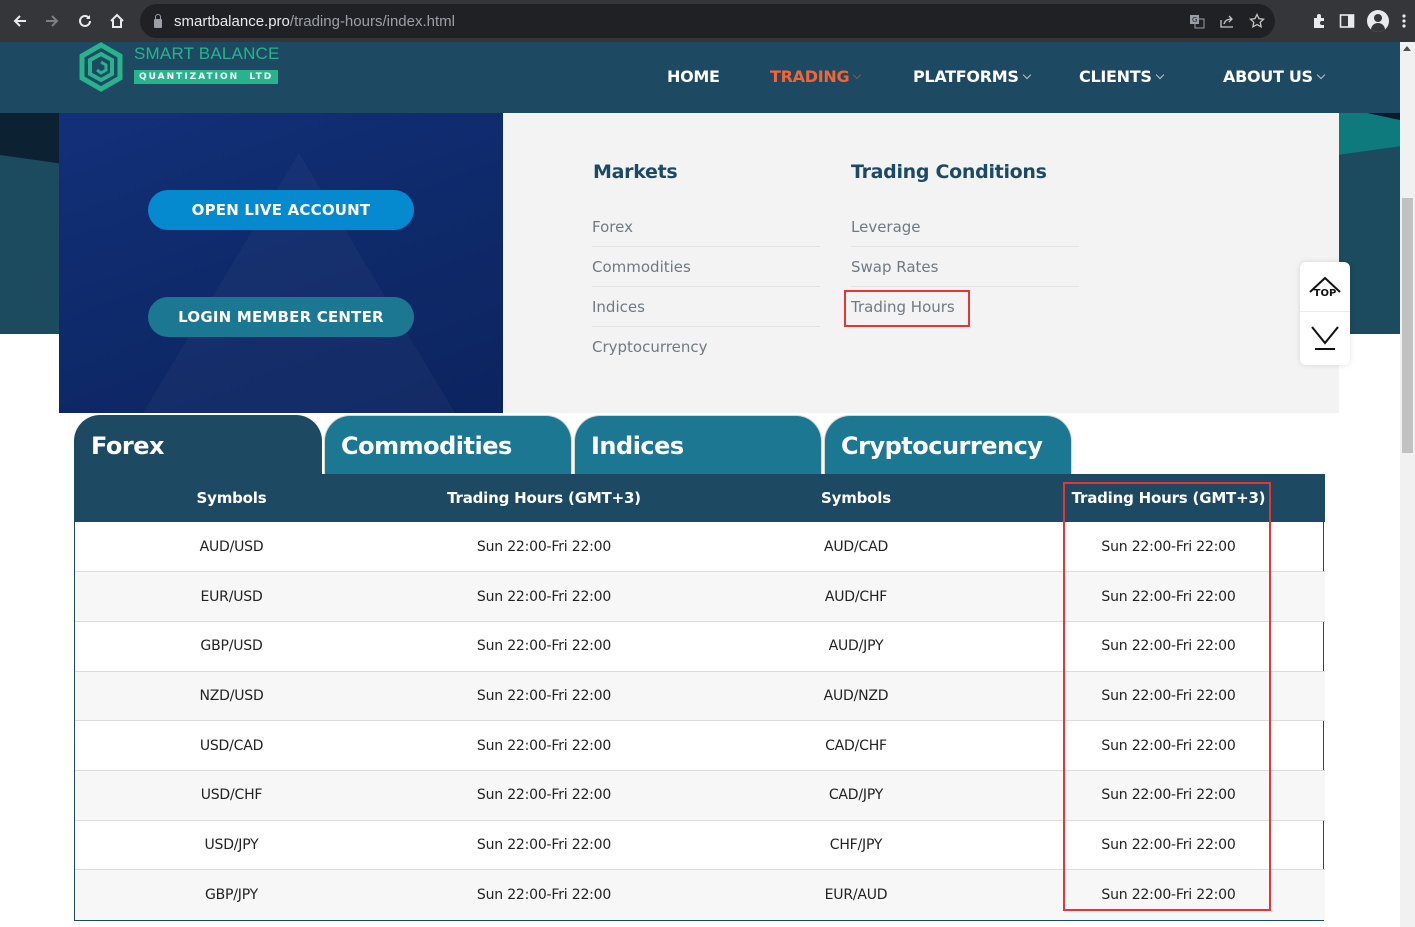 This screenshot has width=1415, height=927. What do you see at coordinates (281, 317) in the screenshot?
I see `login-member-center-button: LOGIN MEMBER CENTER` at bounding box center [281, 317].